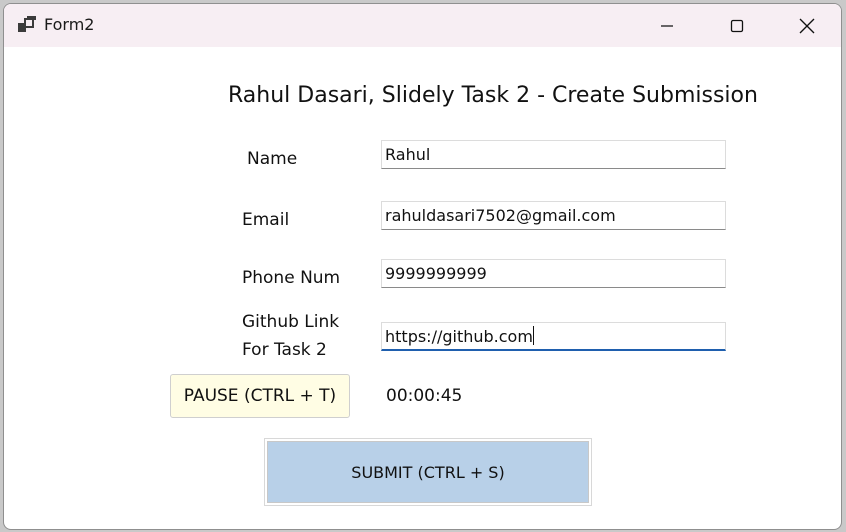 This screenshot has width=846, height=532. Describe the element at coordinates (284, 350) in the screenshot. I see `github-label-line2: For Task 2` at that location.